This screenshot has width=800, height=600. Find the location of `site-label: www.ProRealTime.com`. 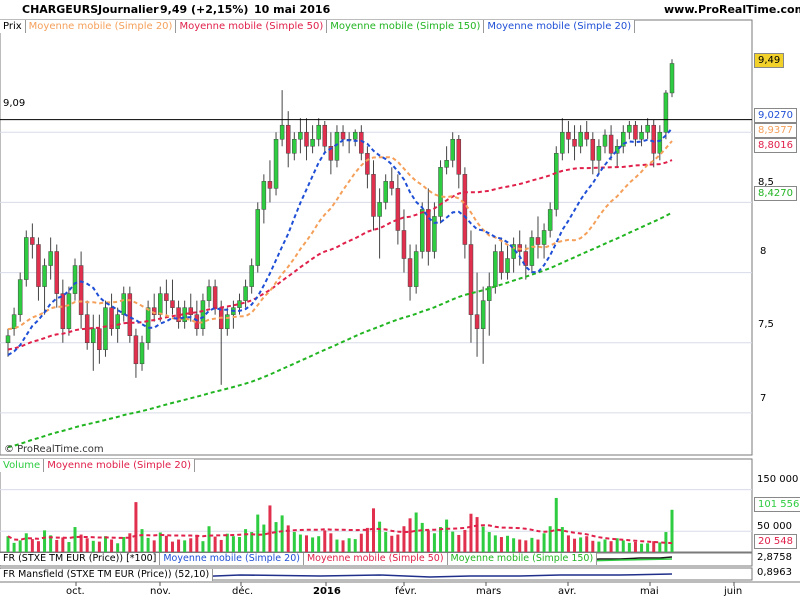

site-label: www.ProRealTime.com is located at coordinates (732, 9).